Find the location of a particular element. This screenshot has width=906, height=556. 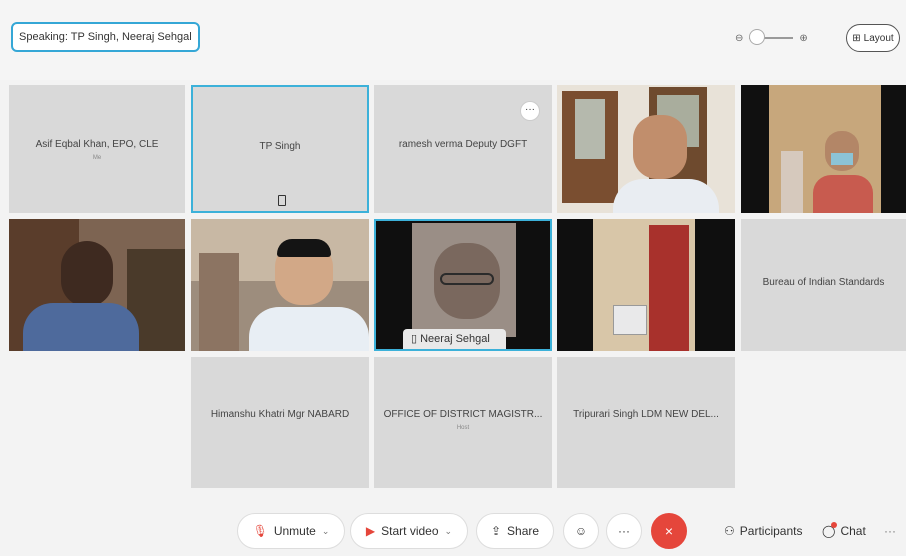

start-video-button: ▶ Start video ⌄ is located at coordinates (409, 531).